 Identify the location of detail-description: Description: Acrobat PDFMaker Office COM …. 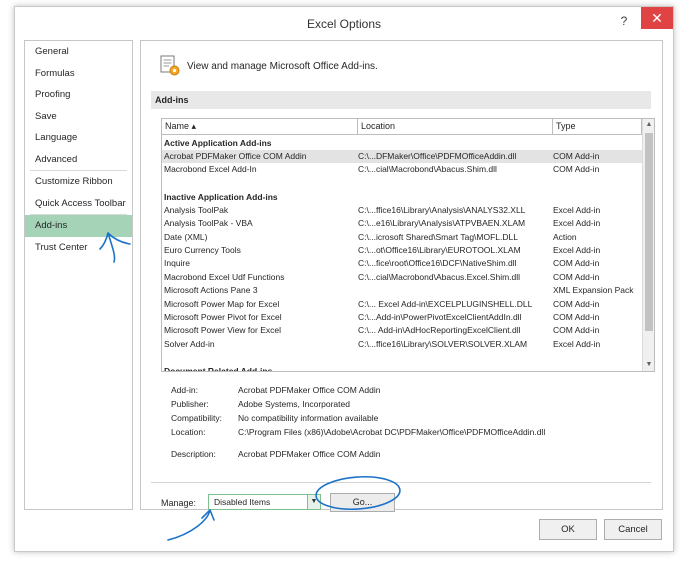
(406, 454).